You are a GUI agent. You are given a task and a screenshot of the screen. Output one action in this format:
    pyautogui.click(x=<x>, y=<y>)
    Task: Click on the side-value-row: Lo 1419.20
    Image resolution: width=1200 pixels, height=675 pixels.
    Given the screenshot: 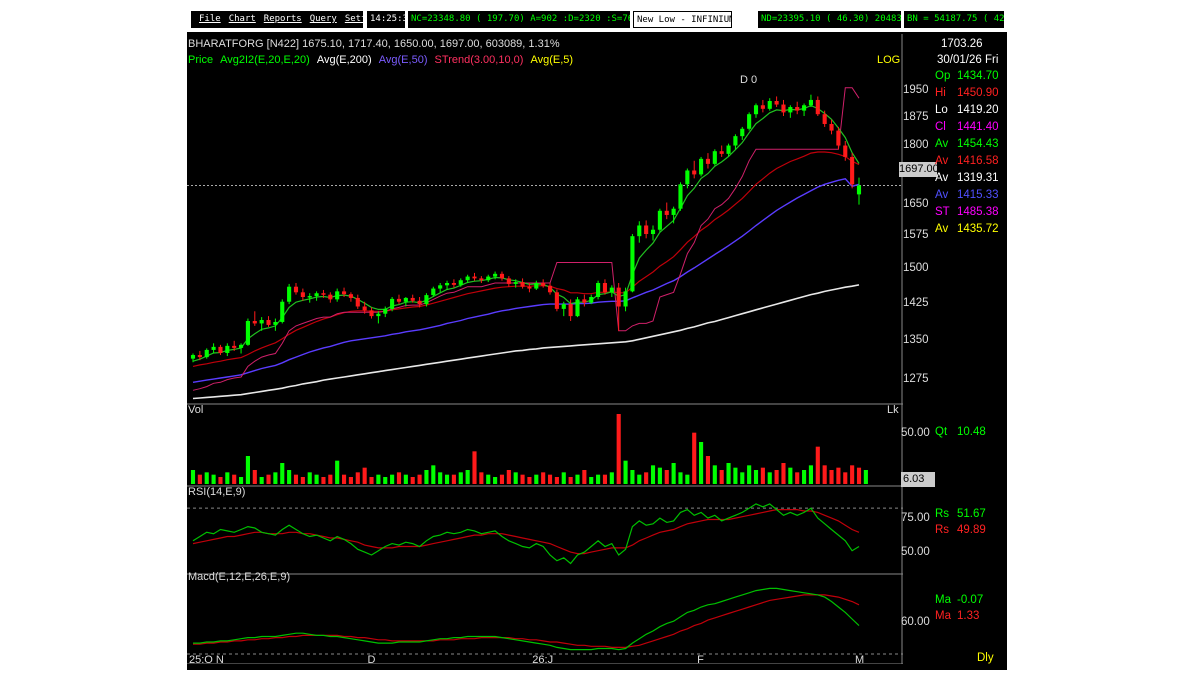 What is the action you would take?
    pyautogui.click(x=967, y=110)
    